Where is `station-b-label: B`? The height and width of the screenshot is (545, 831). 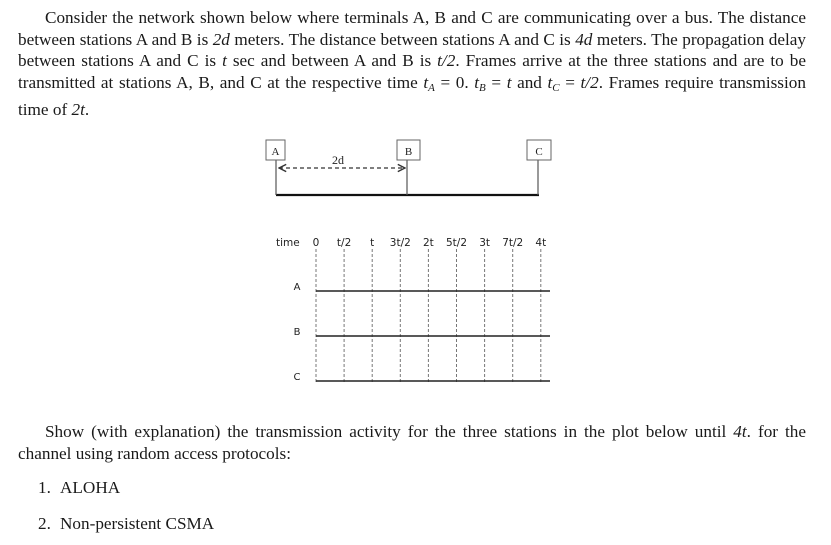
station-b-label: B is located at coordinates (408, 152).